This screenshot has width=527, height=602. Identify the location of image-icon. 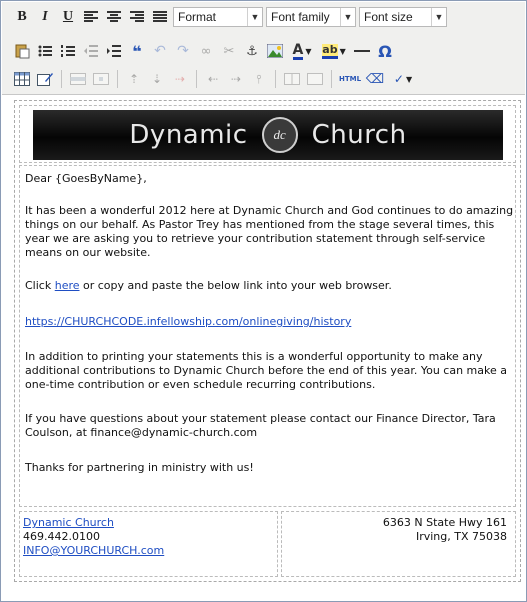
(275, 51).